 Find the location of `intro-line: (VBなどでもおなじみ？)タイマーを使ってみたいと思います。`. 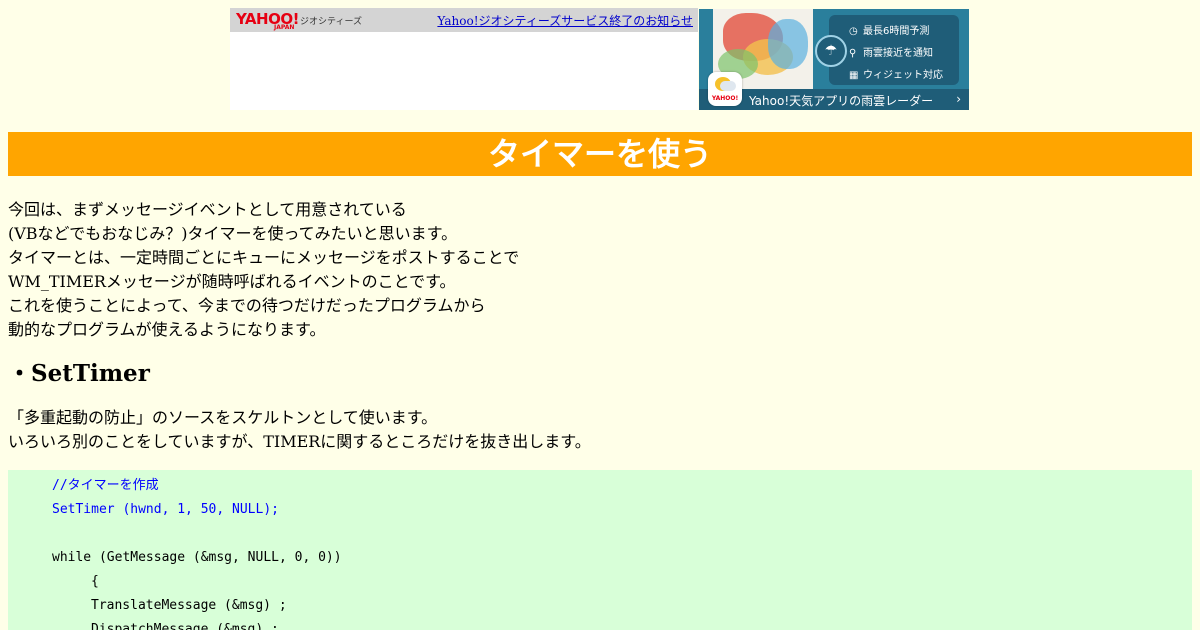

intro-line: (VBなどでもおなじみ？)タイマーを使ってみたいと思います。 is located at coordinates (233, 233).